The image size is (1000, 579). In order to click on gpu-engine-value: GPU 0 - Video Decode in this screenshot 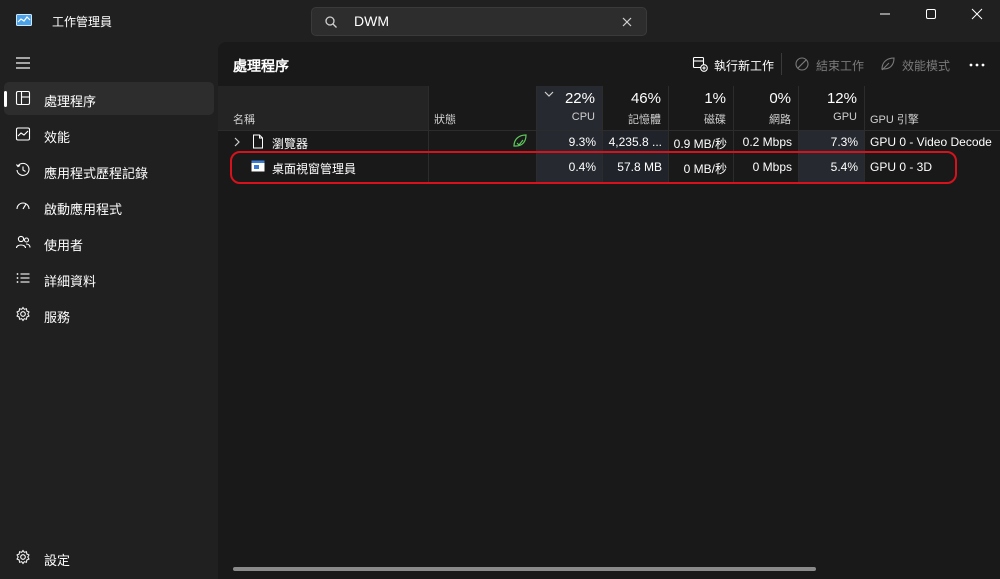, I will do `click(931, 142)`.